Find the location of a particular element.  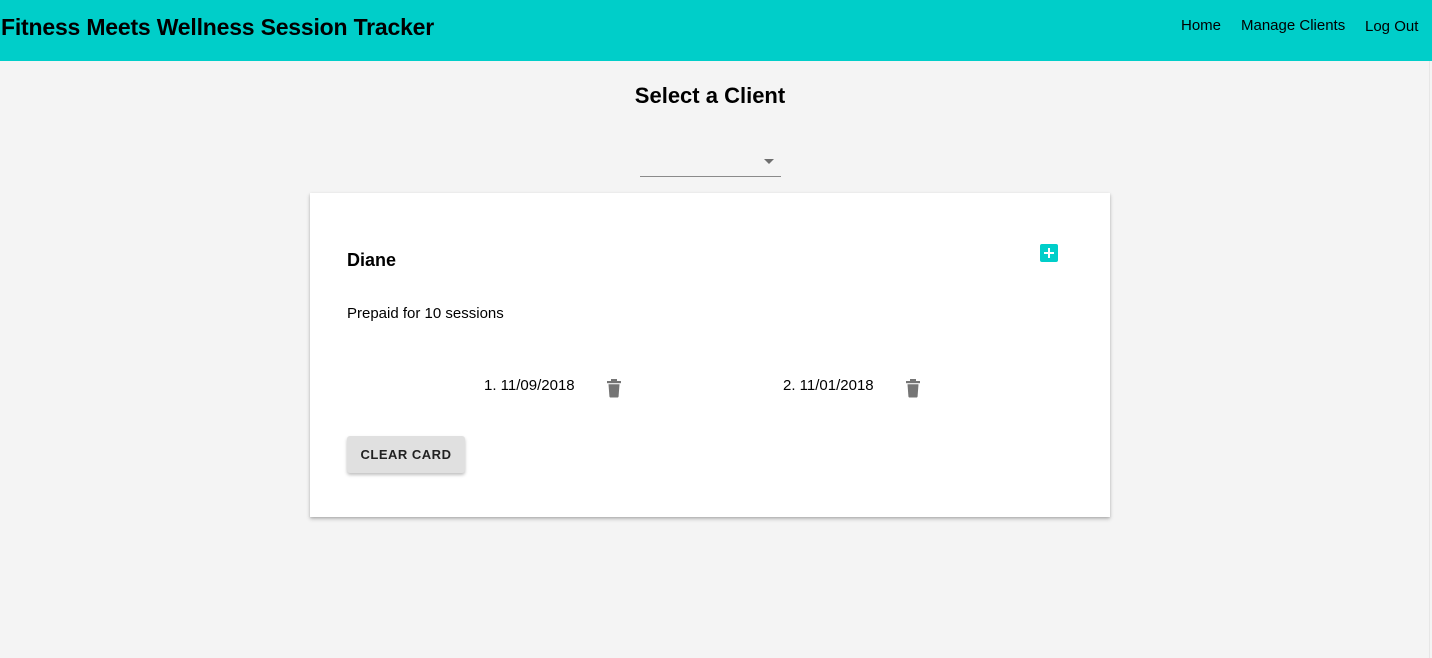

page-title: Select a Client is located at coordinates (710, 95).